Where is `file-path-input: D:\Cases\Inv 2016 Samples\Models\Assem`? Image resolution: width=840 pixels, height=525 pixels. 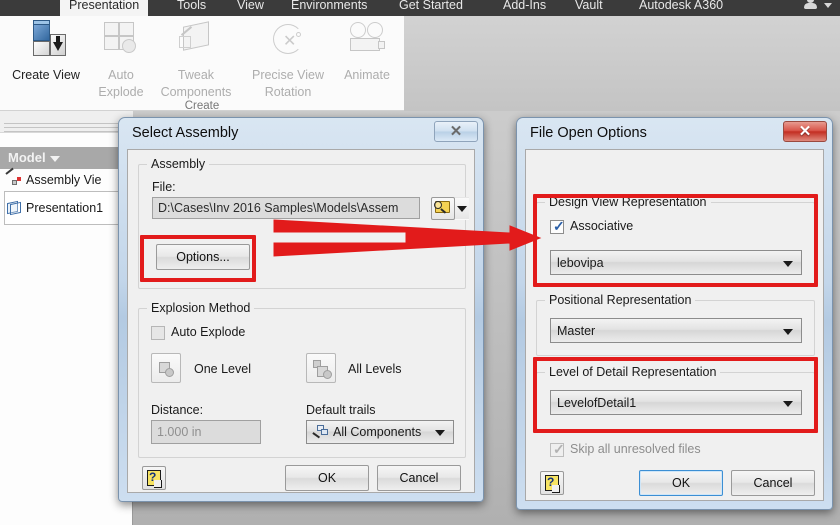 file-path-input: D:\Cases\Inv 2016 Samples\Models\Assem is located at coordinates (286, 208).